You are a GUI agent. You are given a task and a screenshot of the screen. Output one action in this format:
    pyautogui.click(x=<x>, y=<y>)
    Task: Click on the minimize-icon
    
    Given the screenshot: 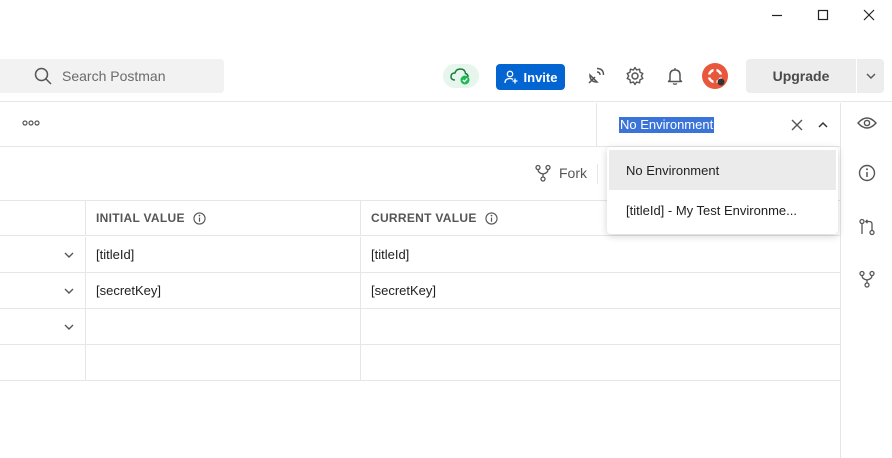 What is the action you would take?
    pyautogui.click(x=777, y=15)
    